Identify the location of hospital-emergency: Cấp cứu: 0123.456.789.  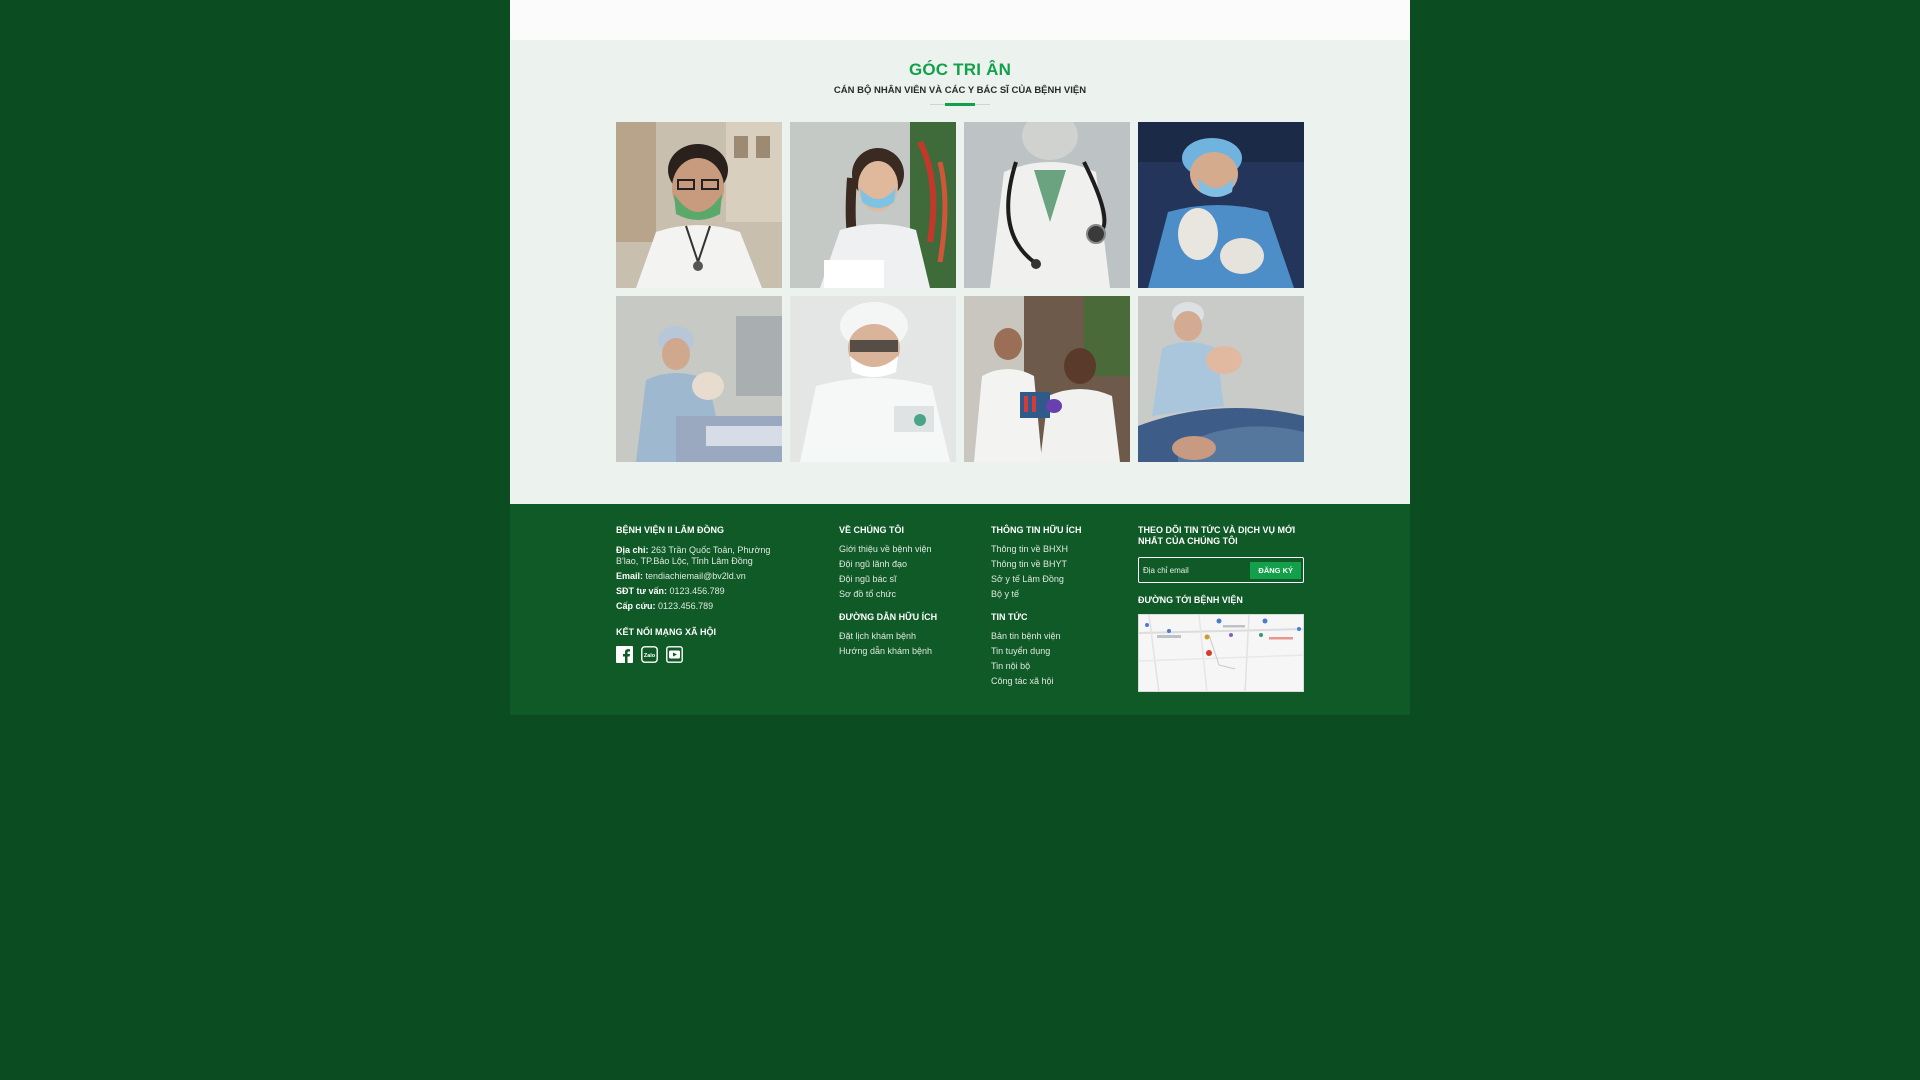
(665, 606).